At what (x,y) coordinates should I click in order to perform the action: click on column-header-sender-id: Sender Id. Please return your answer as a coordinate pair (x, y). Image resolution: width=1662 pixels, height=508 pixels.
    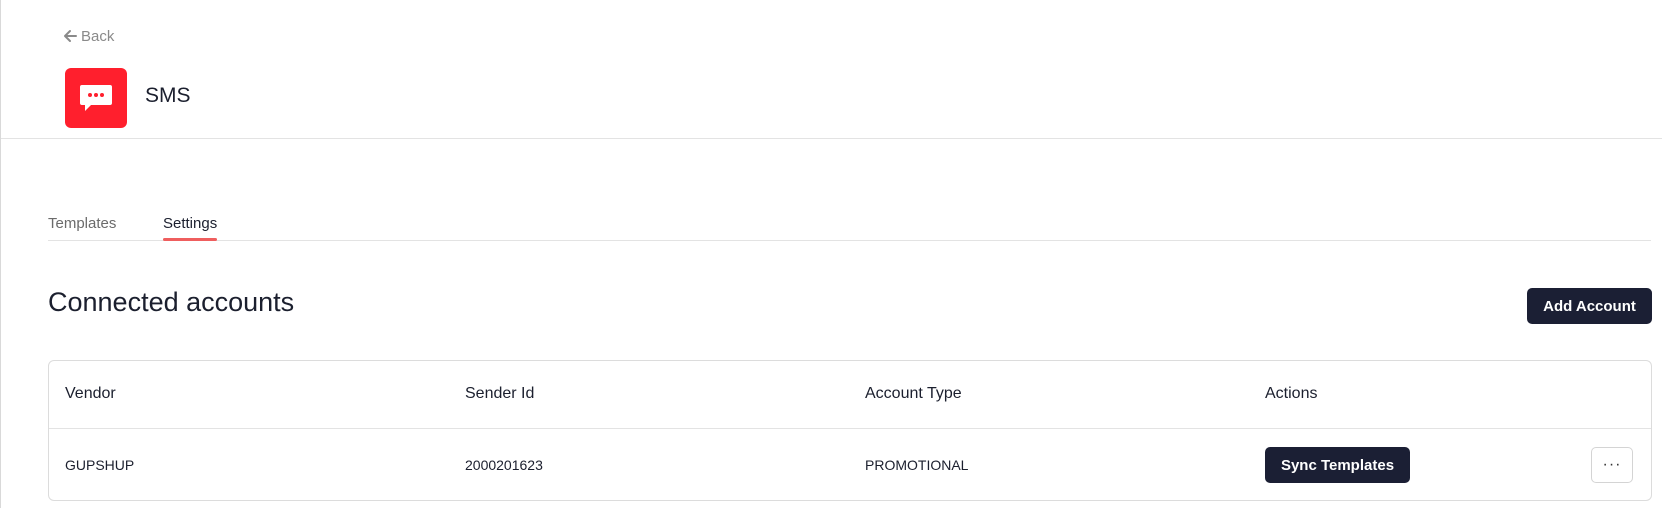
    Looking at the image, I should click on (500, 393).